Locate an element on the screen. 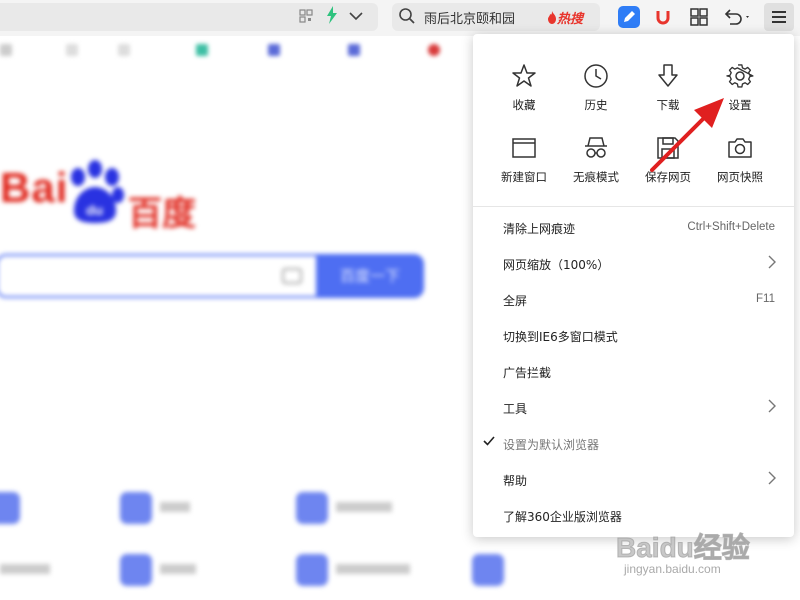 This screenshot has width=800, height=600. menu-item-clear-history: 清除上网痕迹 Ctrl+Shift+Delete is located at coordinates (633, 228).